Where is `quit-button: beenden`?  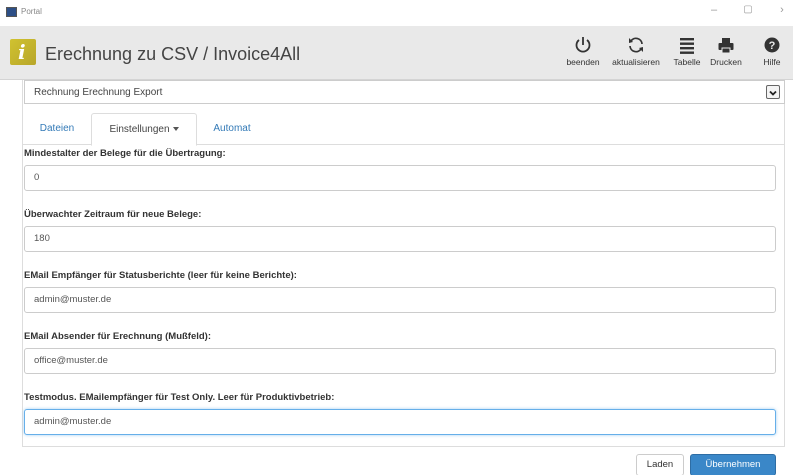
quit-button: beenden is located at coordinates (583, 51).